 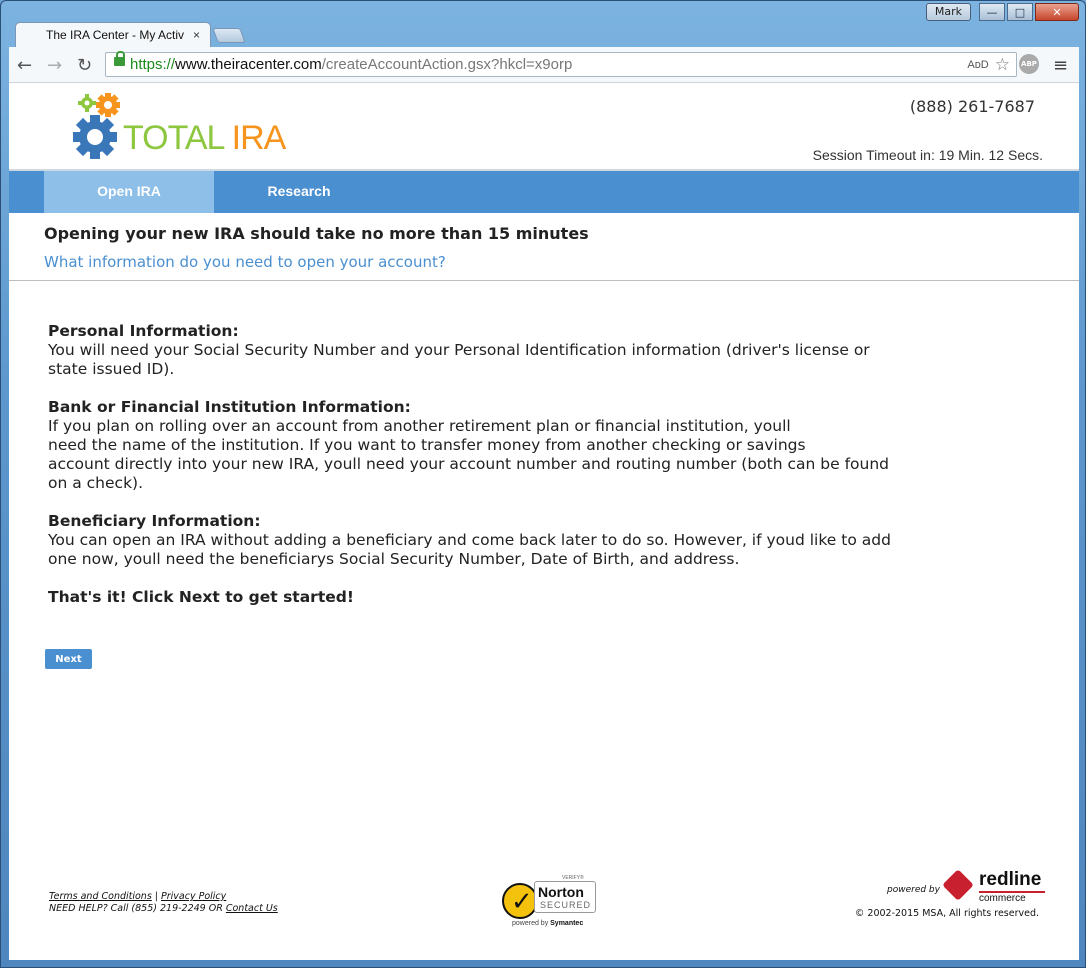 What do you see at coordinates (299, 192) in the screenshot?
I see `nav-research: Research` at bounding box center [299, 192].